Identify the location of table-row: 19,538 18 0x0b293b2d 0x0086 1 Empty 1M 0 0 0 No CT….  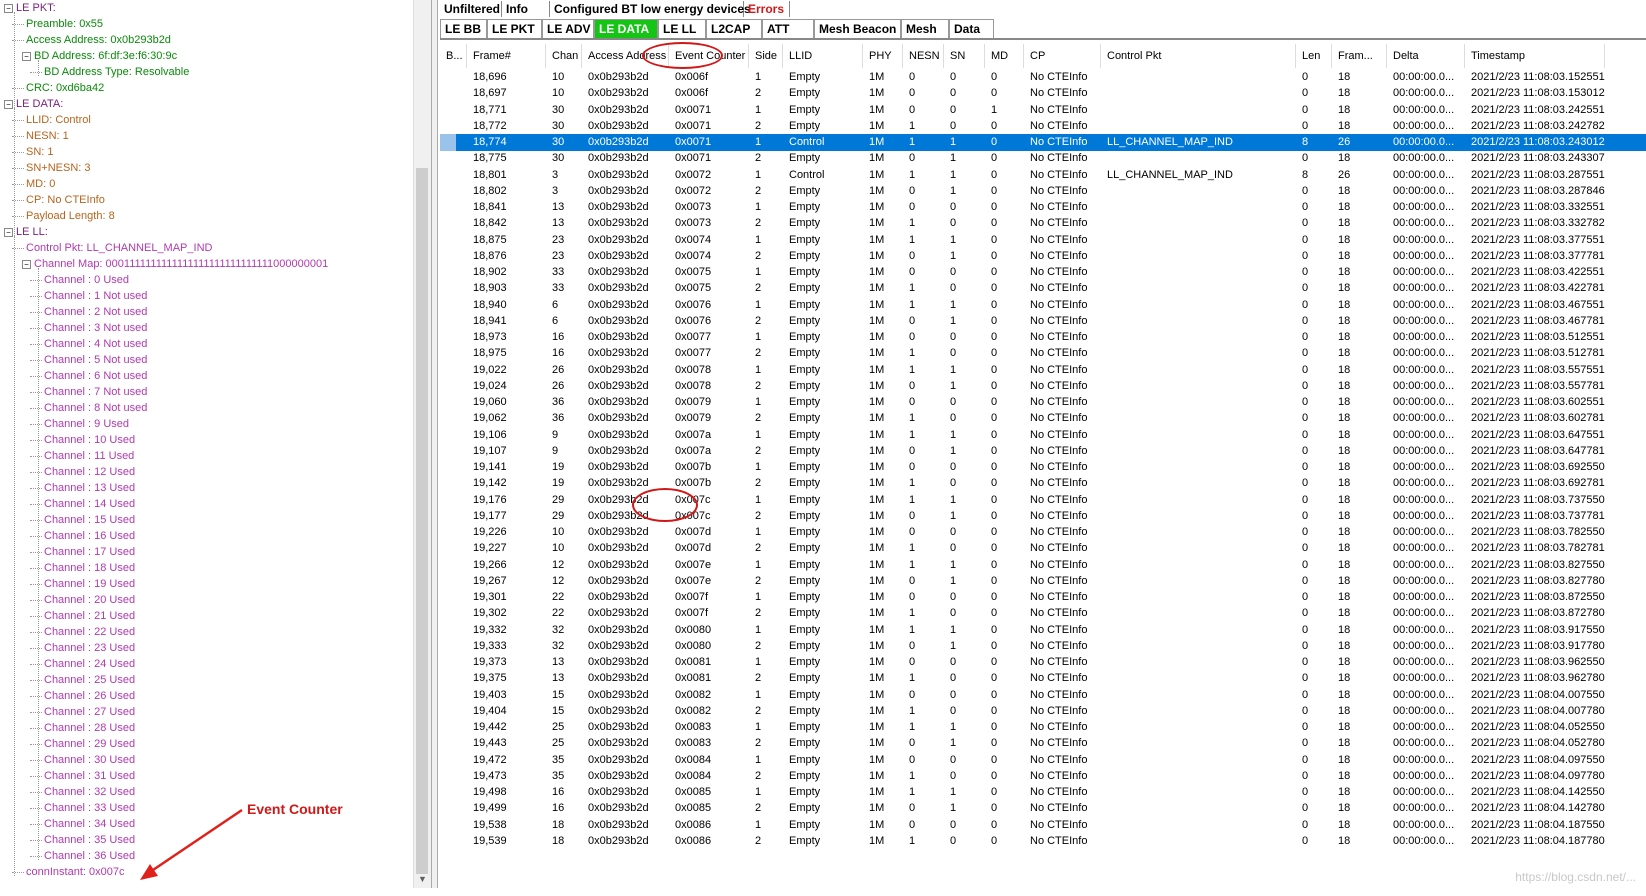
(1043, 825).